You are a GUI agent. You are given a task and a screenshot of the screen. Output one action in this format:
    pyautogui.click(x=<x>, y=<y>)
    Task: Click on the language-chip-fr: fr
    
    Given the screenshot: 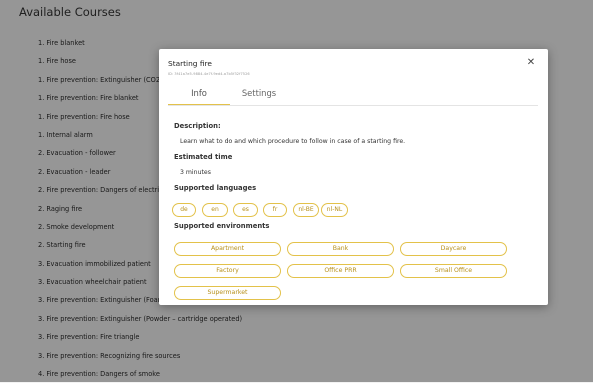 What is the action you would take?
    pyautogui.click(x=275, y=210)
    